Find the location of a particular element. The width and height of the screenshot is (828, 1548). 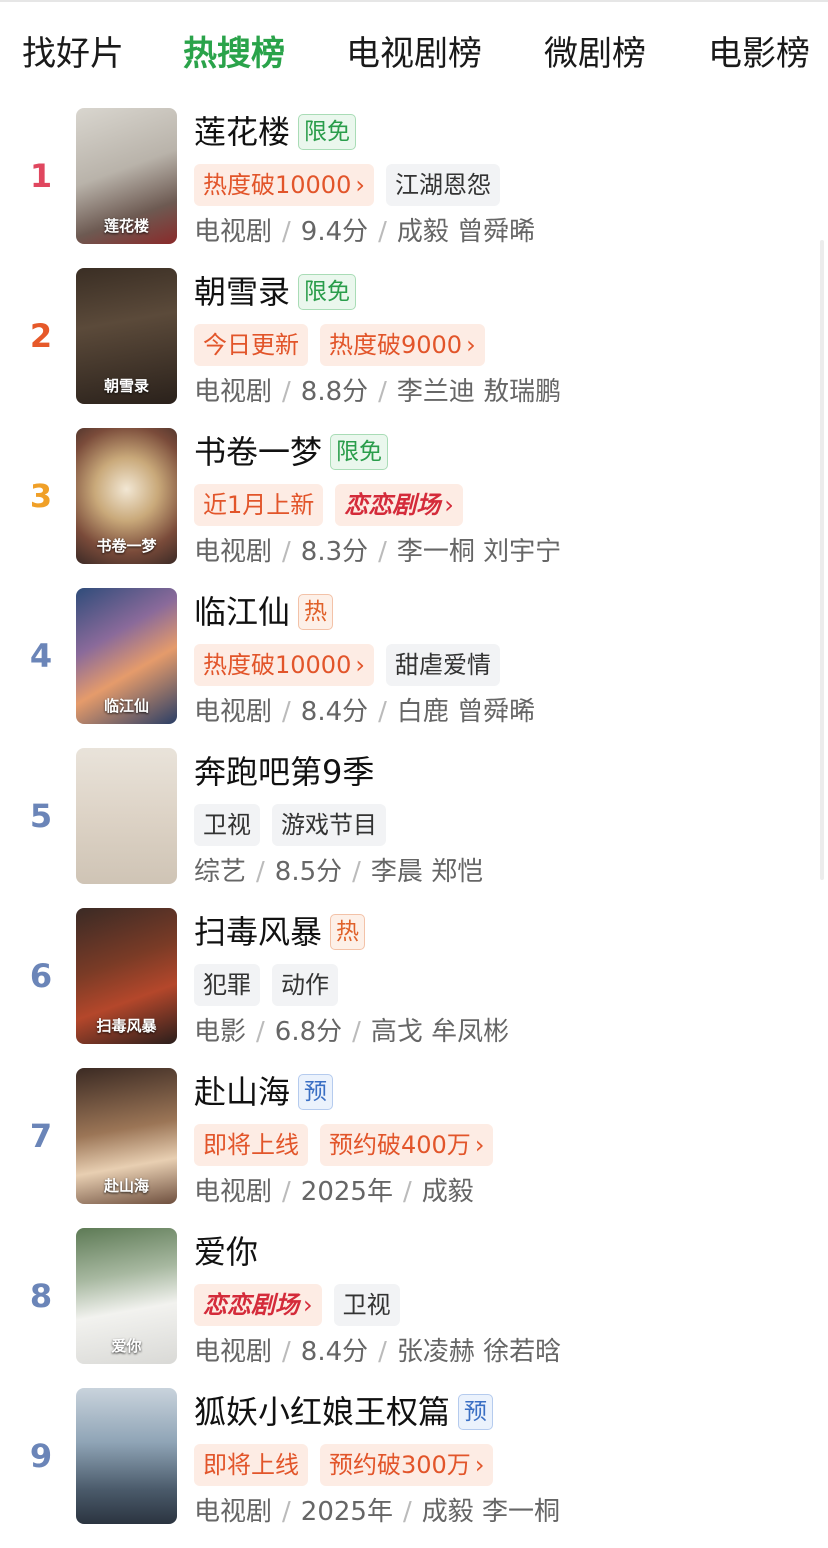

tag-chip: 动作 is located at coordinates (305, 985).